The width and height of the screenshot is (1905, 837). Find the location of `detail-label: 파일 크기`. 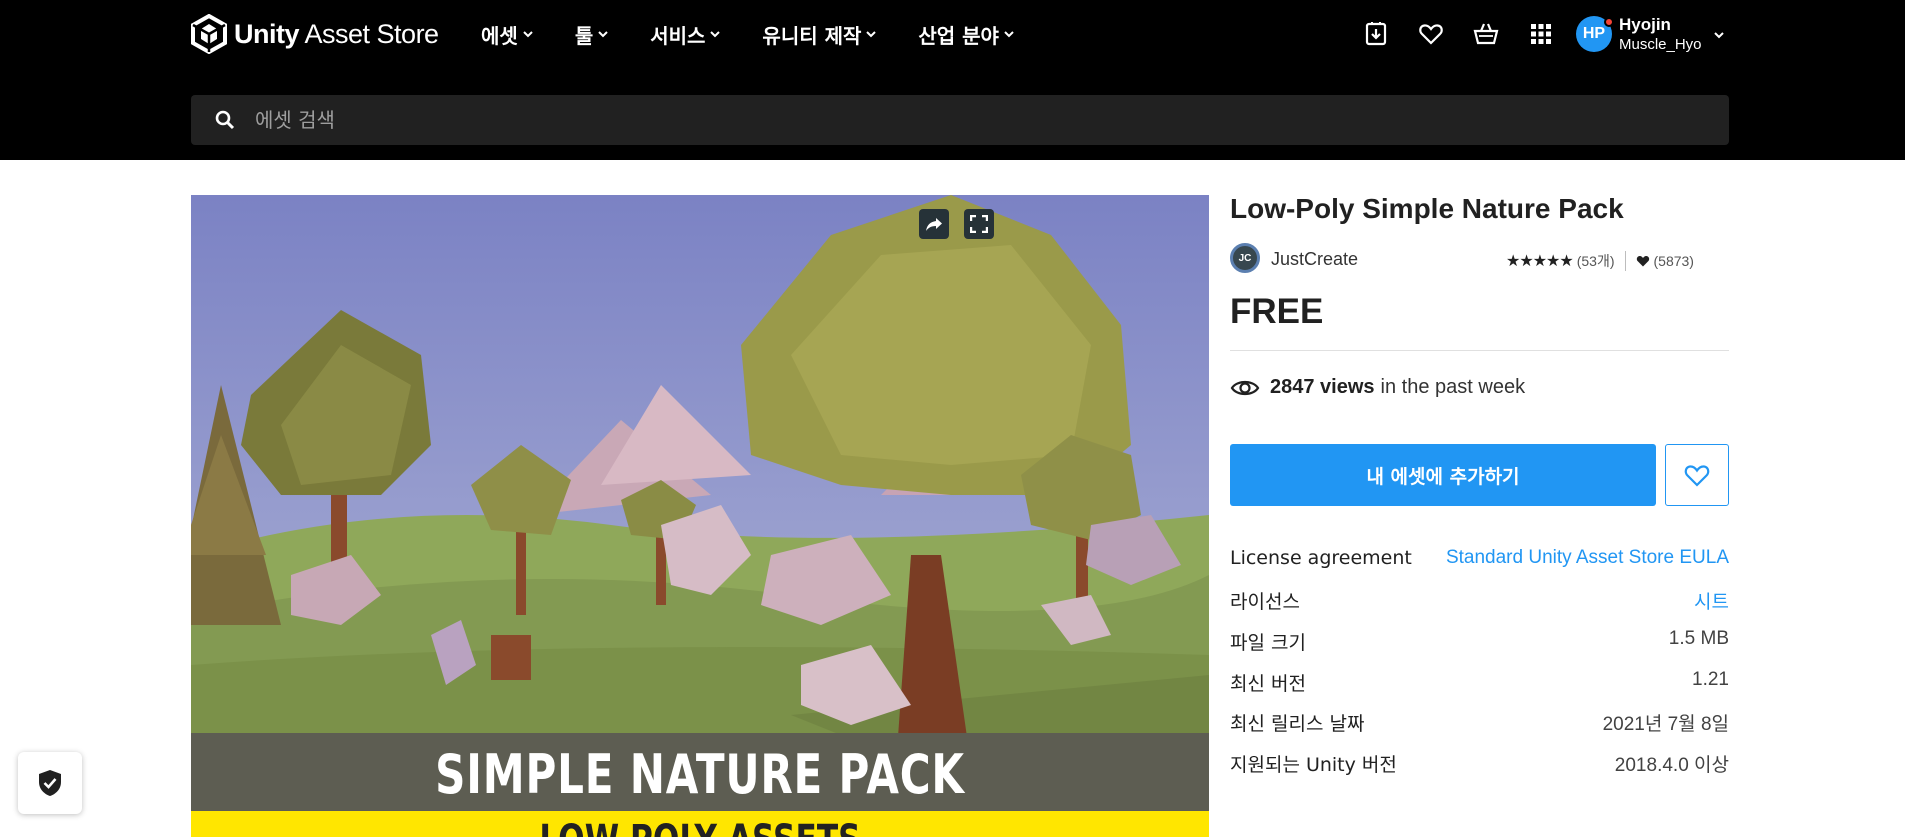

detail-label: 파일 크기 is located at coordinates (1268, 643).